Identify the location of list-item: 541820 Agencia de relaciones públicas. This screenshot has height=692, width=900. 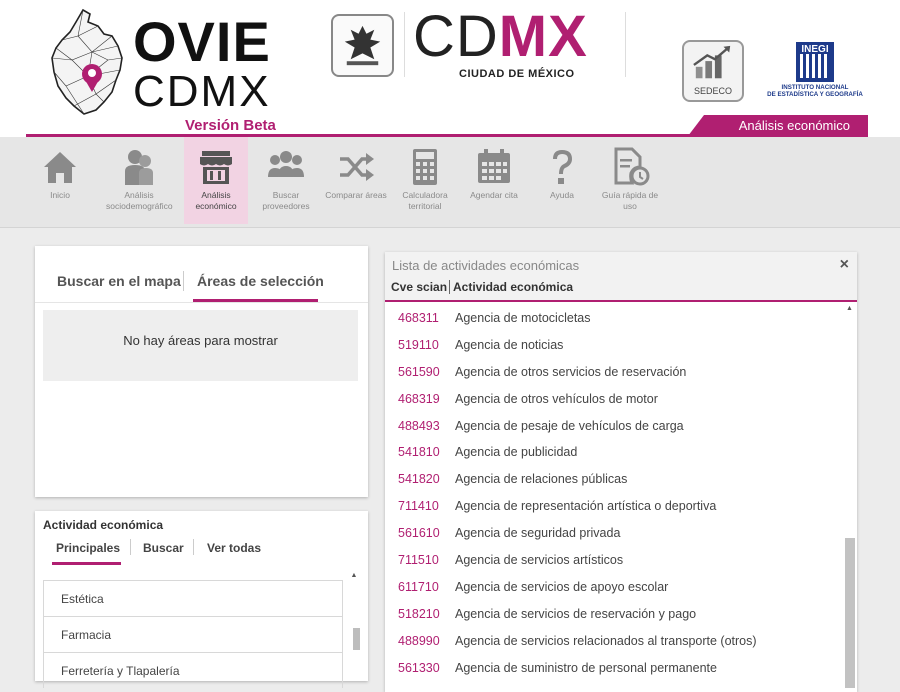
(614, 479).